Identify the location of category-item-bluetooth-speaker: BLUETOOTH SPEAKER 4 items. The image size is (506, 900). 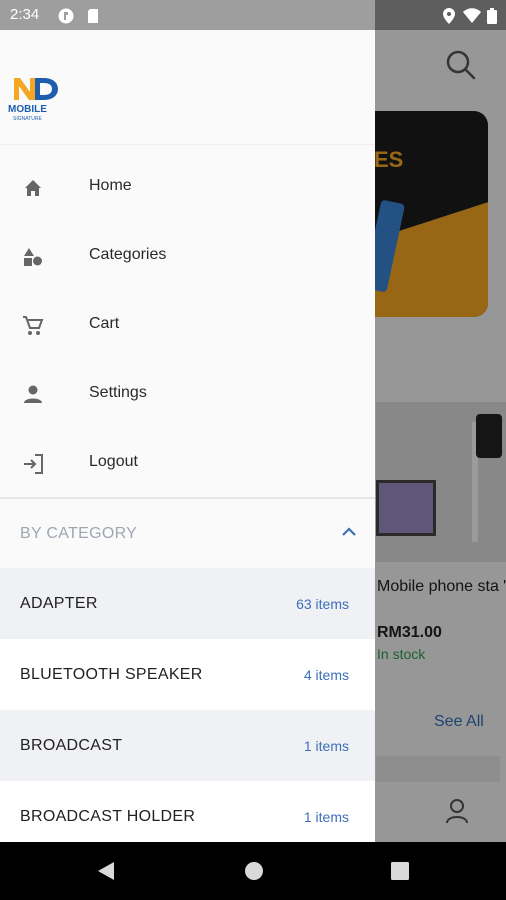
(187, 674).